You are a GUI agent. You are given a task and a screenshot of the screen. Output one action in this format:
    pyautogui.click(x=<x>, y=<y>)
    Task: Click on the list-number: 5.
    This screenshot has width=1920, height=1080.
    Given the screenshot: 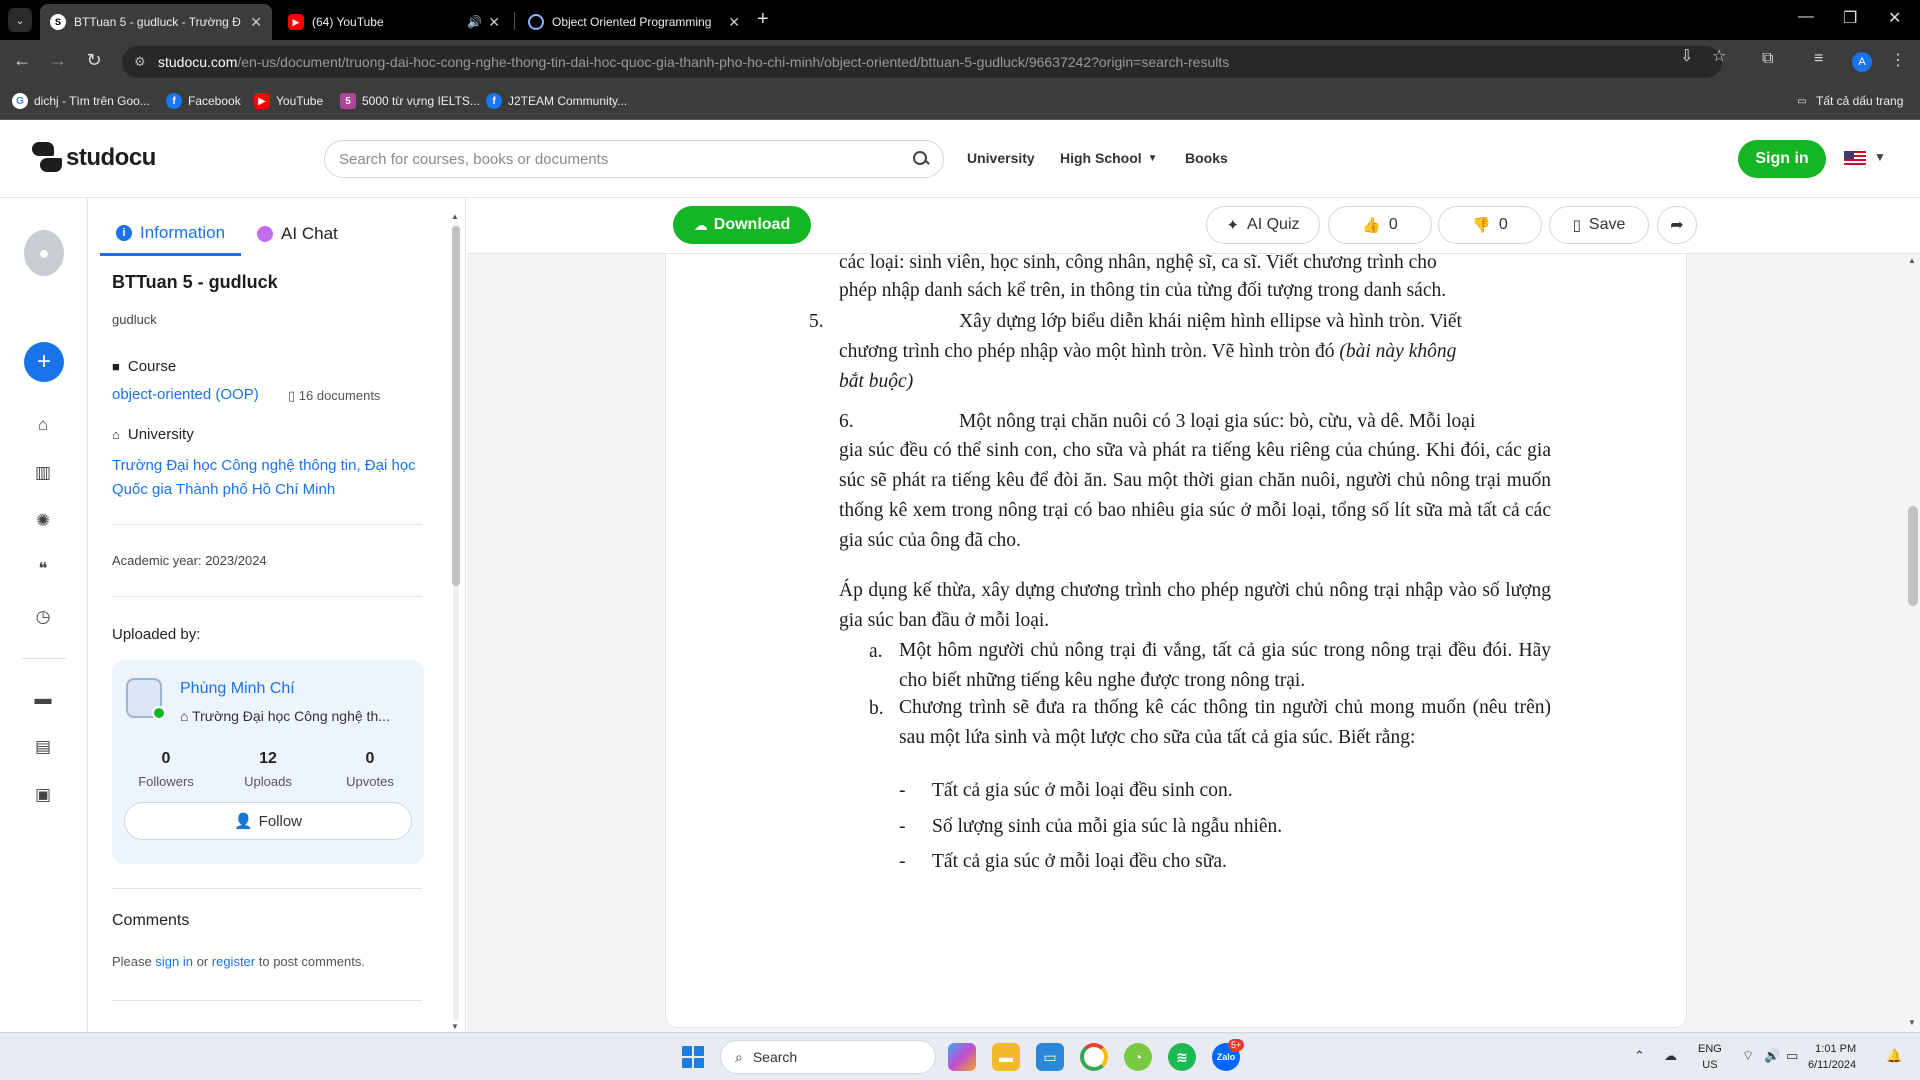 What is the action you would take?
    pyautogui.click(x=816, y=321)
    